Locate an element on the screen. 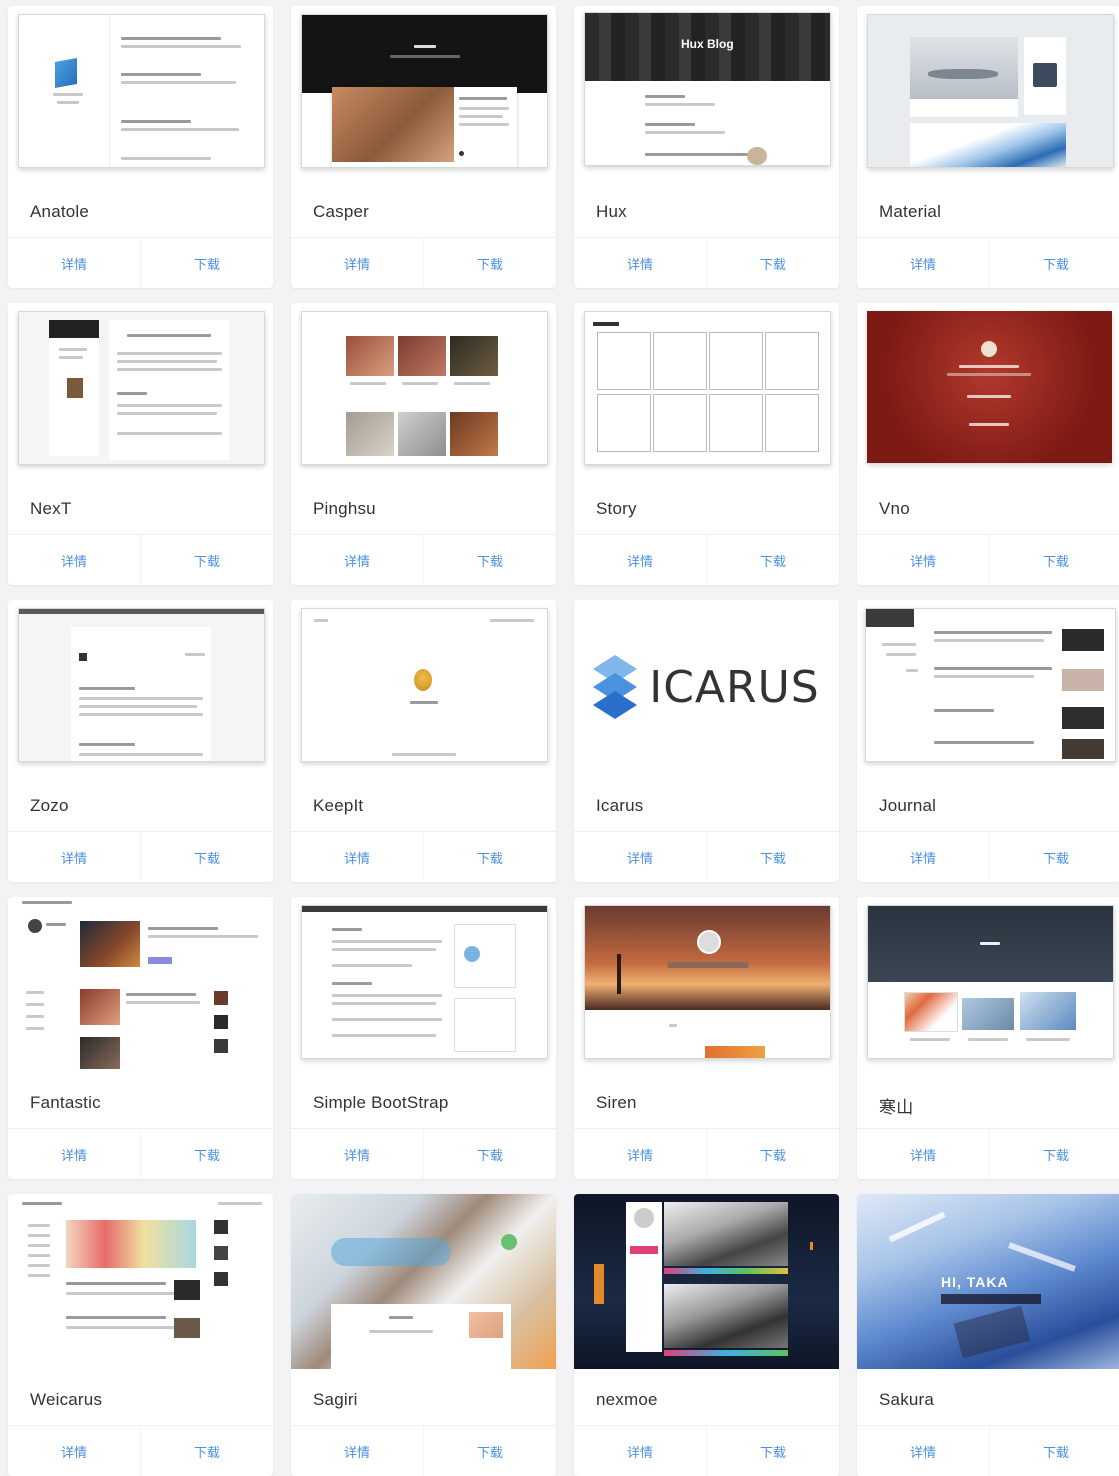  theme-preview-journal is located at coordinates (990, 685).